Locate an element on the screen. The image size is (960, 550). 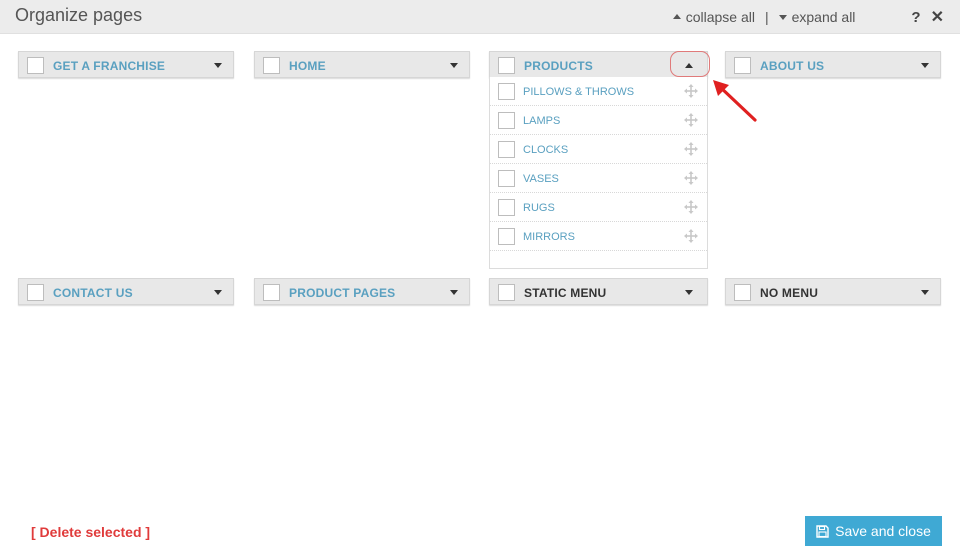
submenu-item: VASES is located at coordinates (598, 178).